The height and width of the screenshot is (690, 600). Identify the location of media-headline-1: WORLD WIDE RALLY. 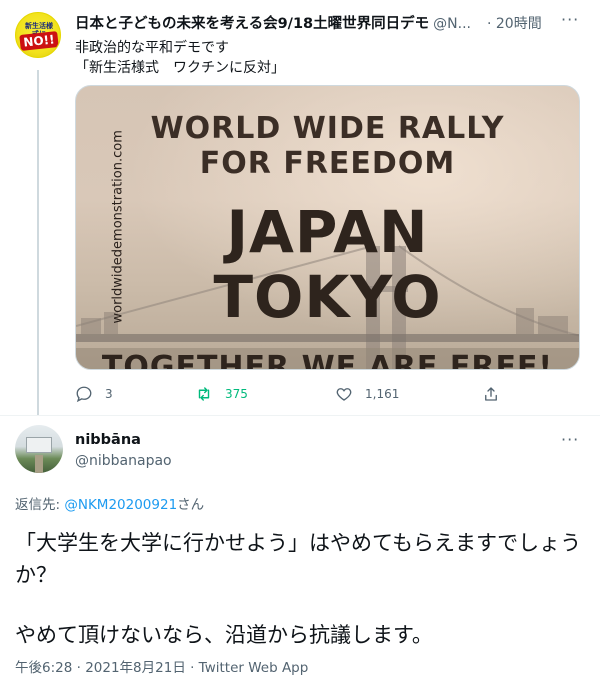
(327, 128).